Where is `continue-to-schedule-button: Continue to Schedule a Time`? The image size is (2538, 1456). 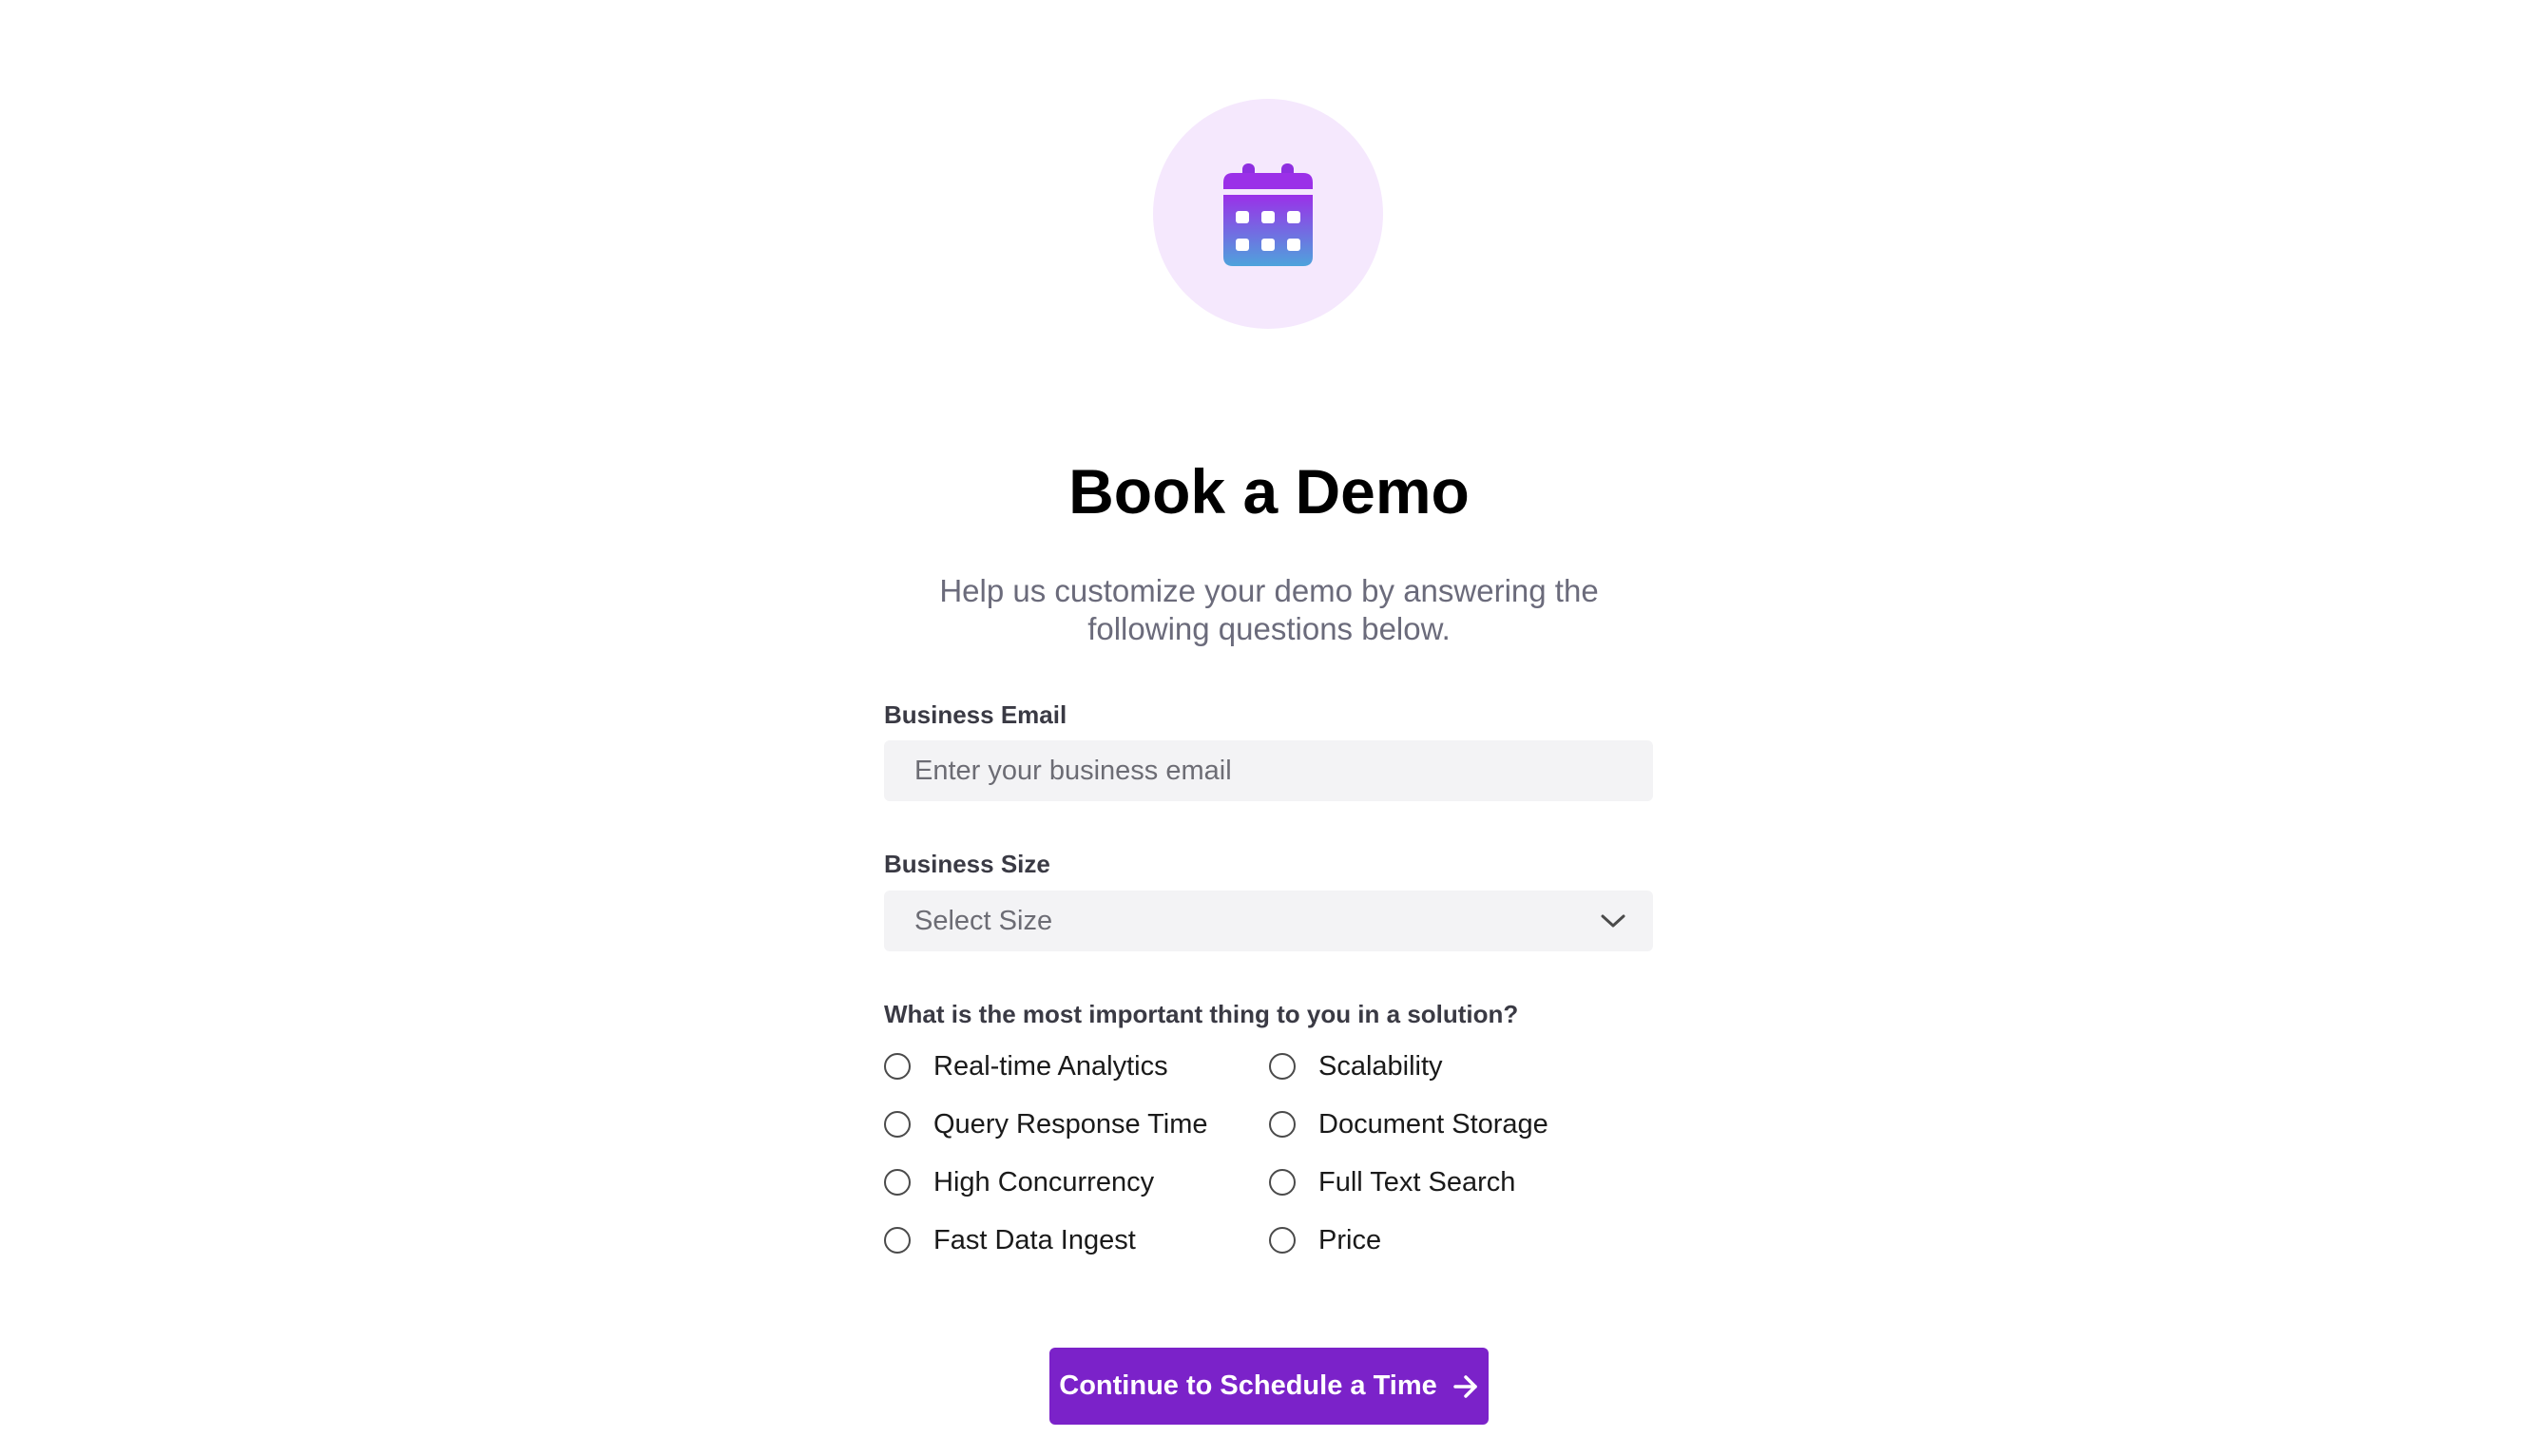 continue-to-schedule-button: Continue to Schedule a Time is located at coordinates (1269, 1386).